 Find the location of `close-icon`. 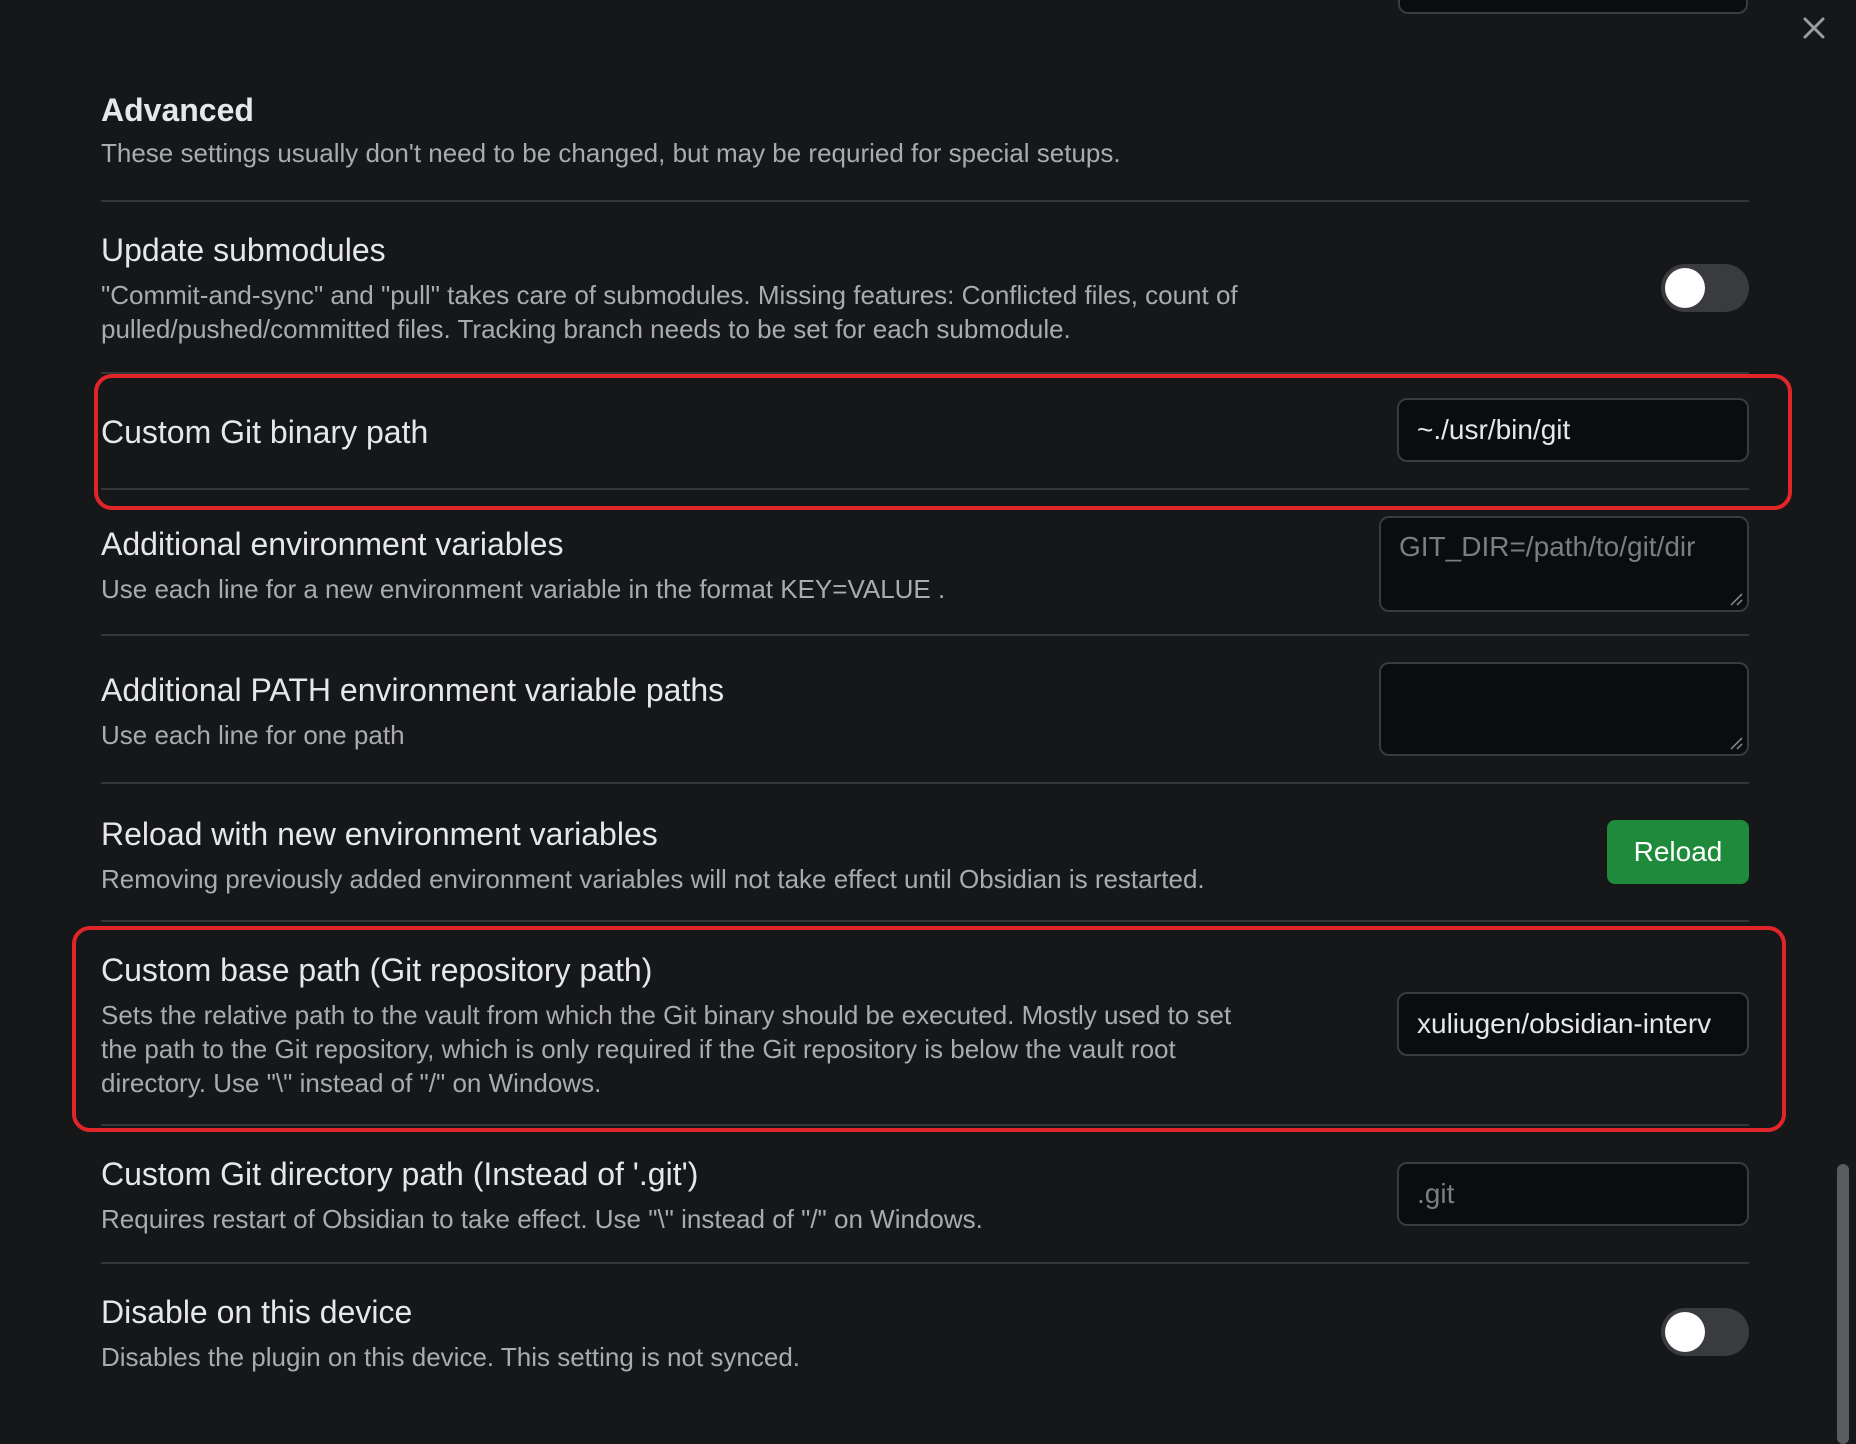

close-icon is located at coordinates (1814, 28).